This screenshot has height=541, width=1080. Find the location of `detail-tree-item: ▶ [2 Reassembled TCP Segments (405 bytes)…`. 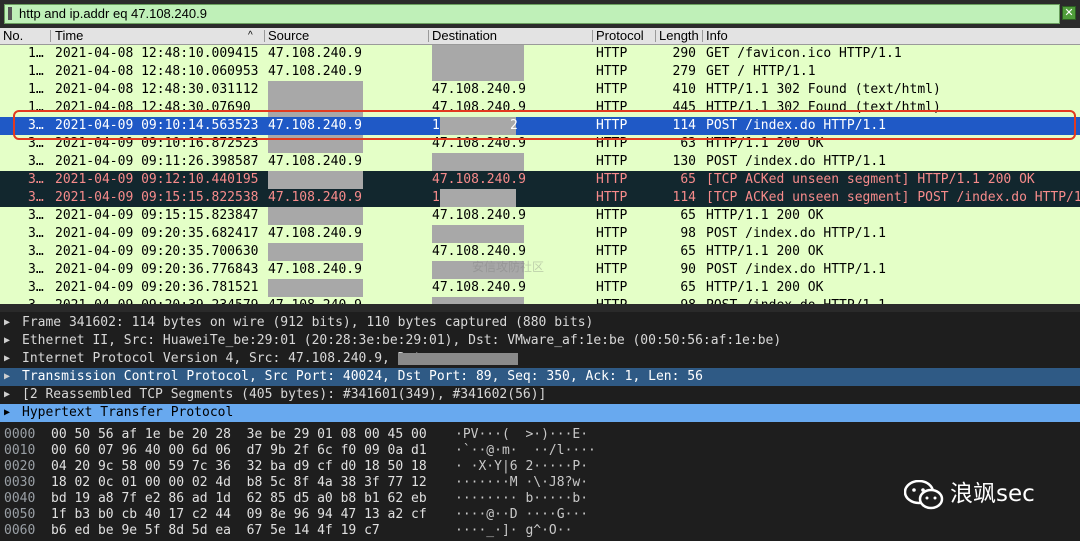

detail-tree-item: ▶ [2 Reassembled TCP Segments (405 bytes)… is located at coordinates (540, 395).